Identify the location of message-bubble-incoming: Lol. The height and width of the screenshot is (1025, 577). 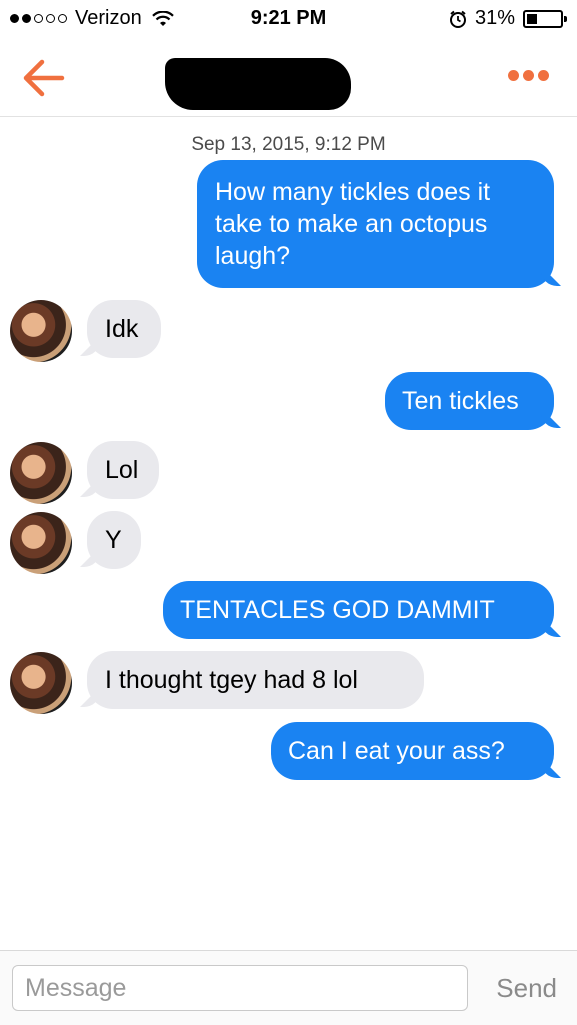
(123, 470).